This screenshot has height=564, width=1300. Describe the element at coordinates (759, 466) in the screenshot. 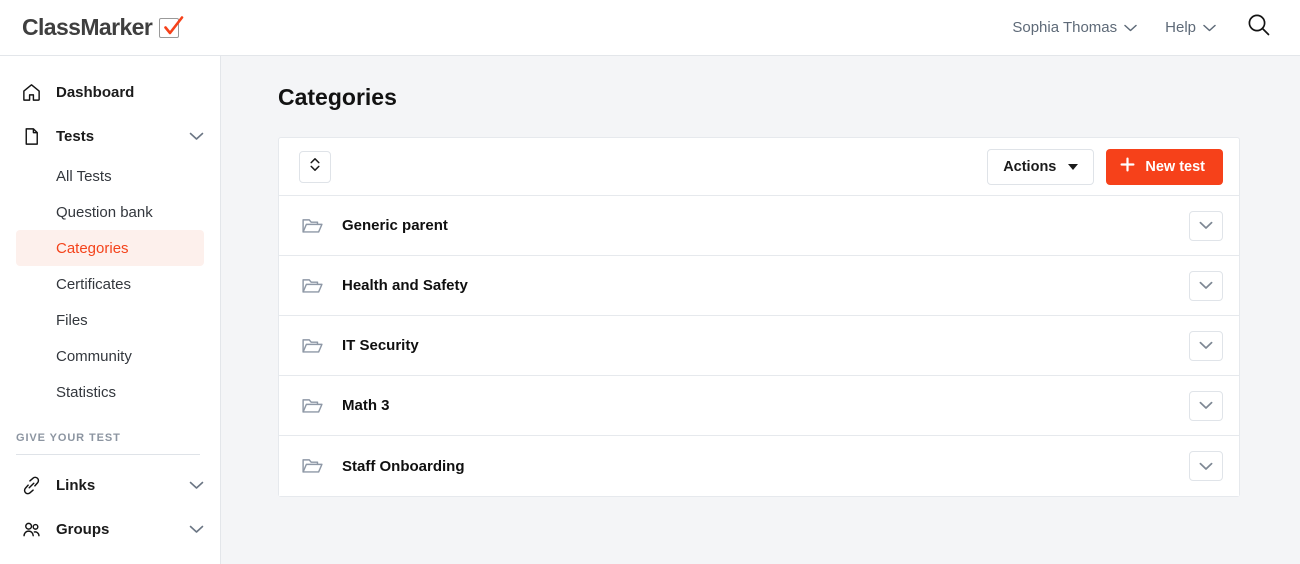

I see `table-row: Staff Onboarding` at that location.